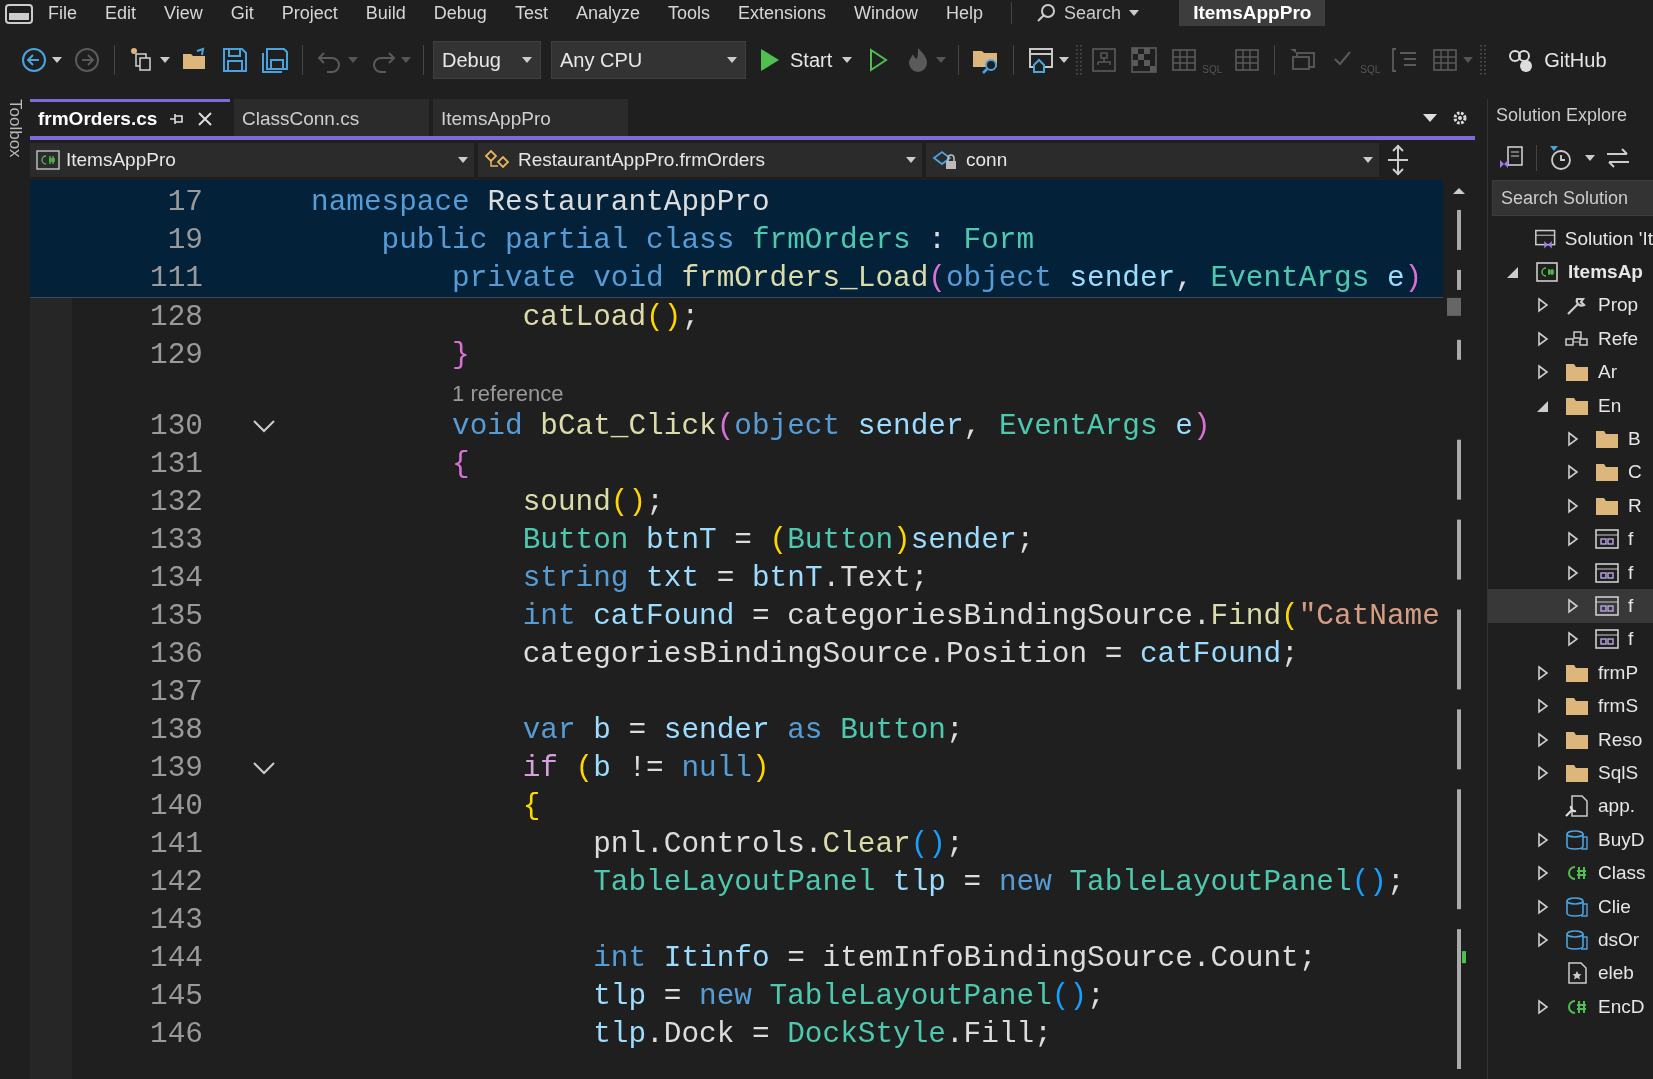 The height and width of the screenshot is (1079, 1653). What do you see at coordinates (121, 13) in the screenshot?
I see `menu-item: Edit` at bounding box center [121, 13].